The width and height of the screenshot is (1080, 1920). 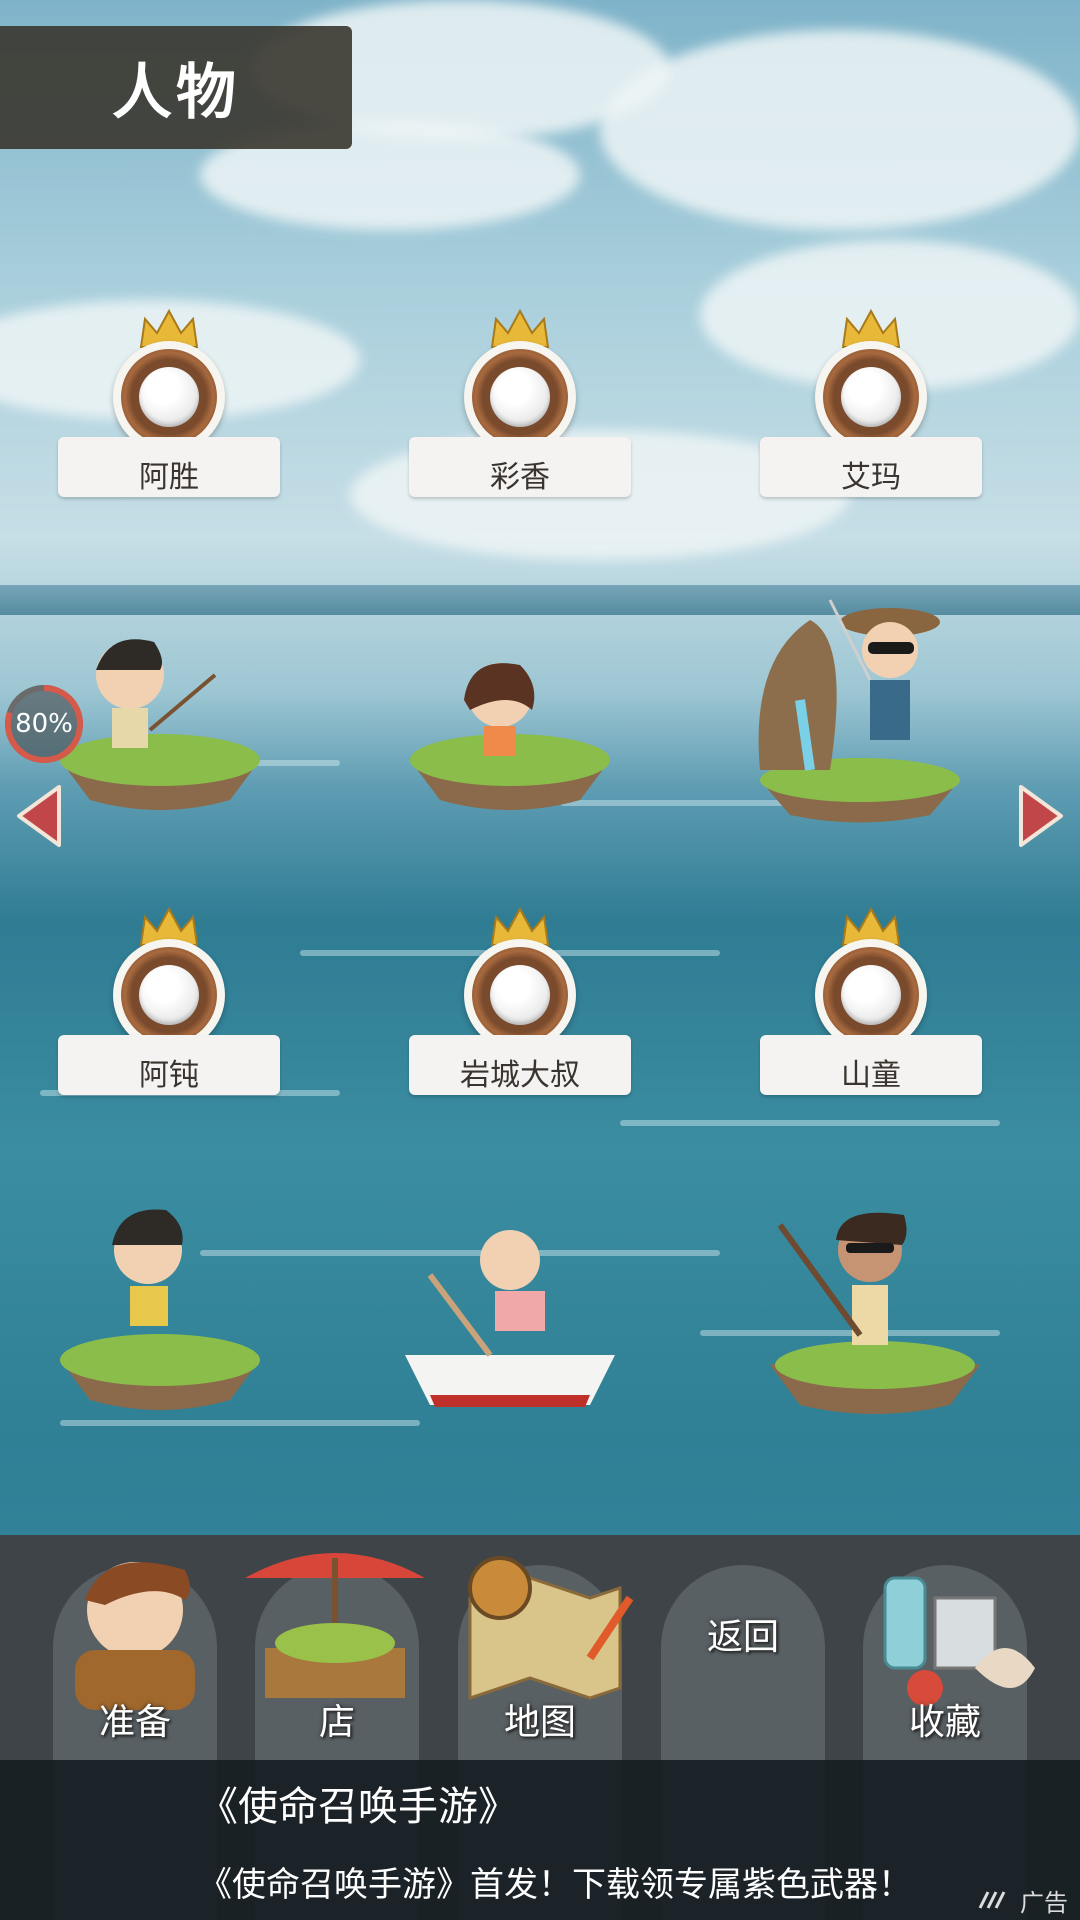 I want to click on boat-with-uncle, so click(x=515, y=1320).